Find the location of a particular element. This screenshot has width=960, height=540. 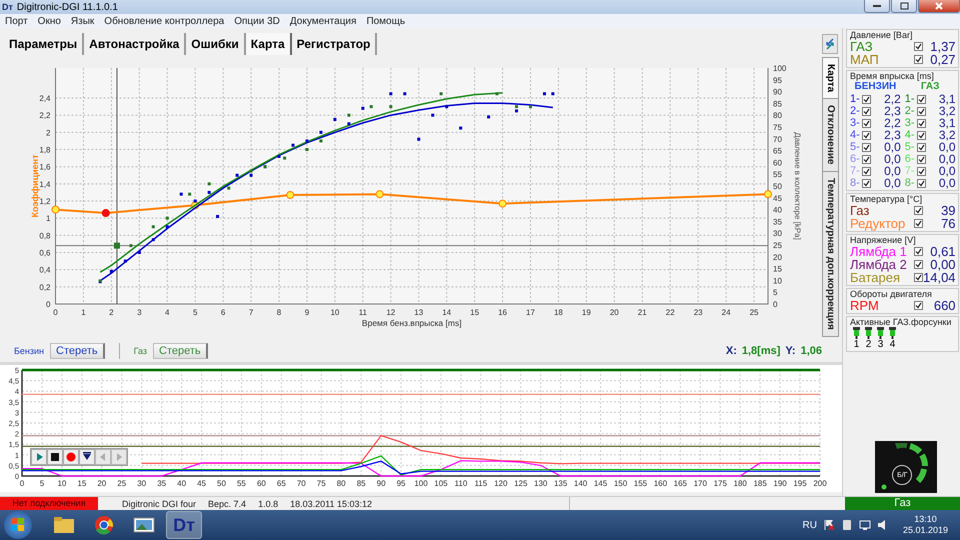

menu-item: Помощь is located at coordinates (386, 21).